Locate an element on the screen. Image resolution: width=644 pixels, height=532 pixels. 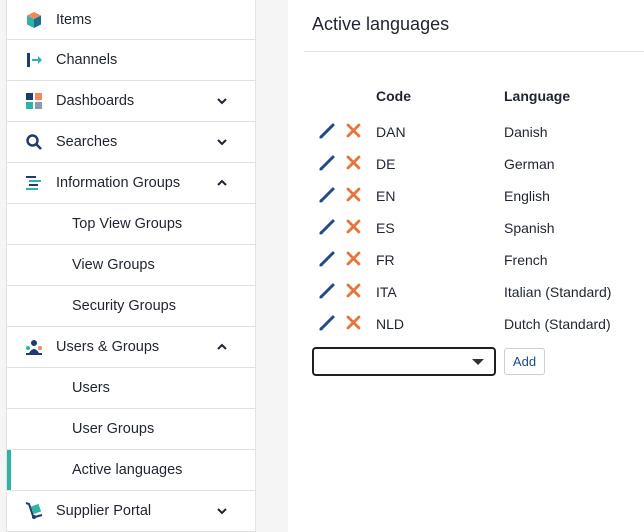
column-header-code: Code is located at coordinates (393, 96).